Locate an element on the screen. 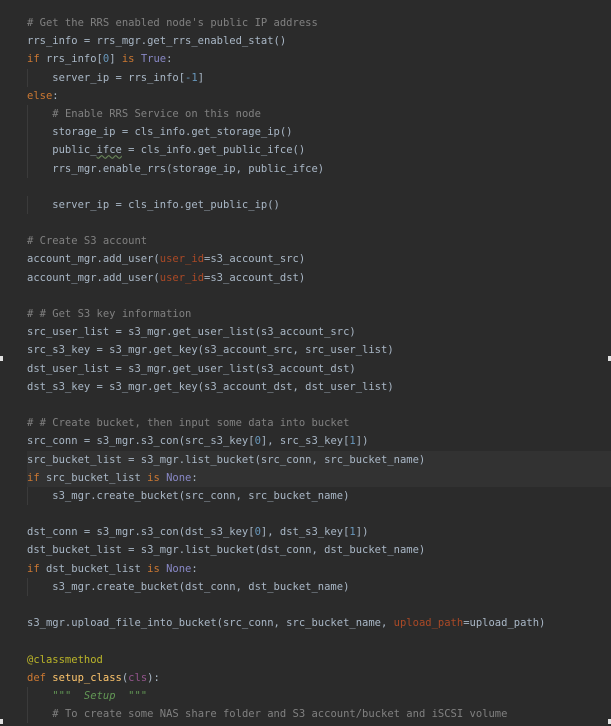  code-token: storage_ip = cls_info.get_storage_ip() is located at coordinates (160, 132).